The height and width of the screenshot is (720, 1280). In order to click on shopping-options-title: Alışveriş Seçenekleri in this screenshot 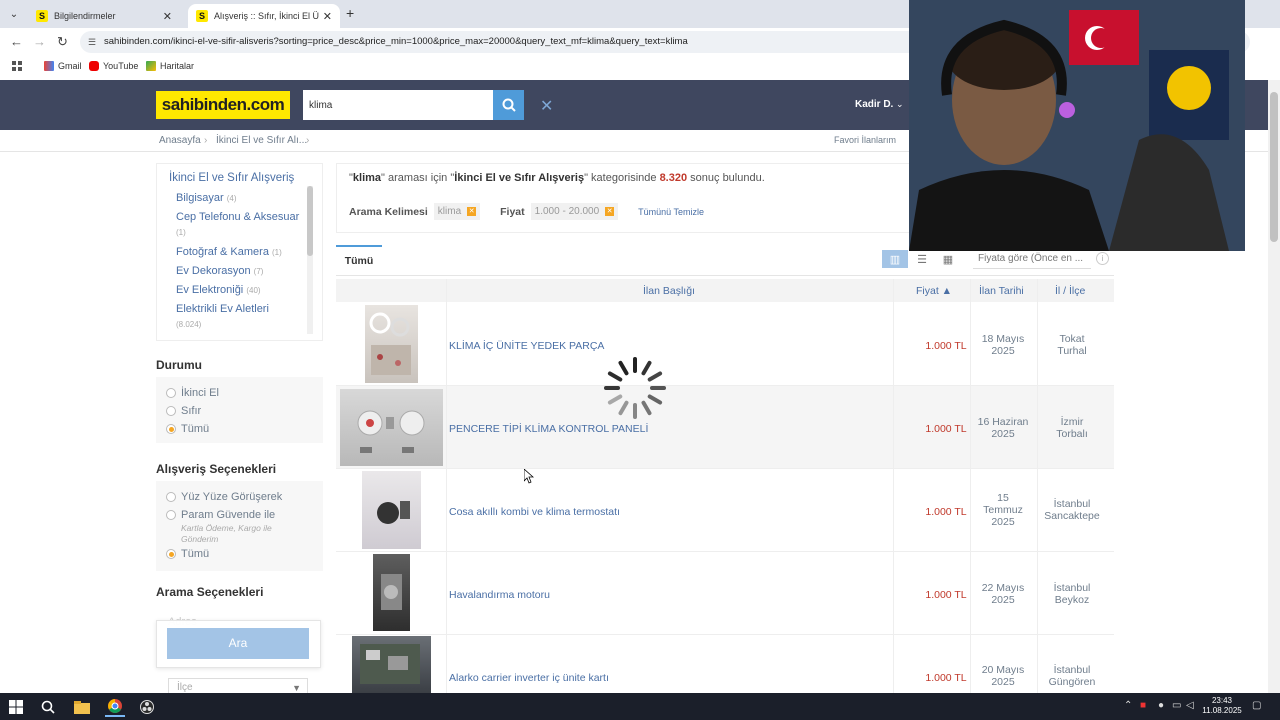, I will do `click(216, 469)`.